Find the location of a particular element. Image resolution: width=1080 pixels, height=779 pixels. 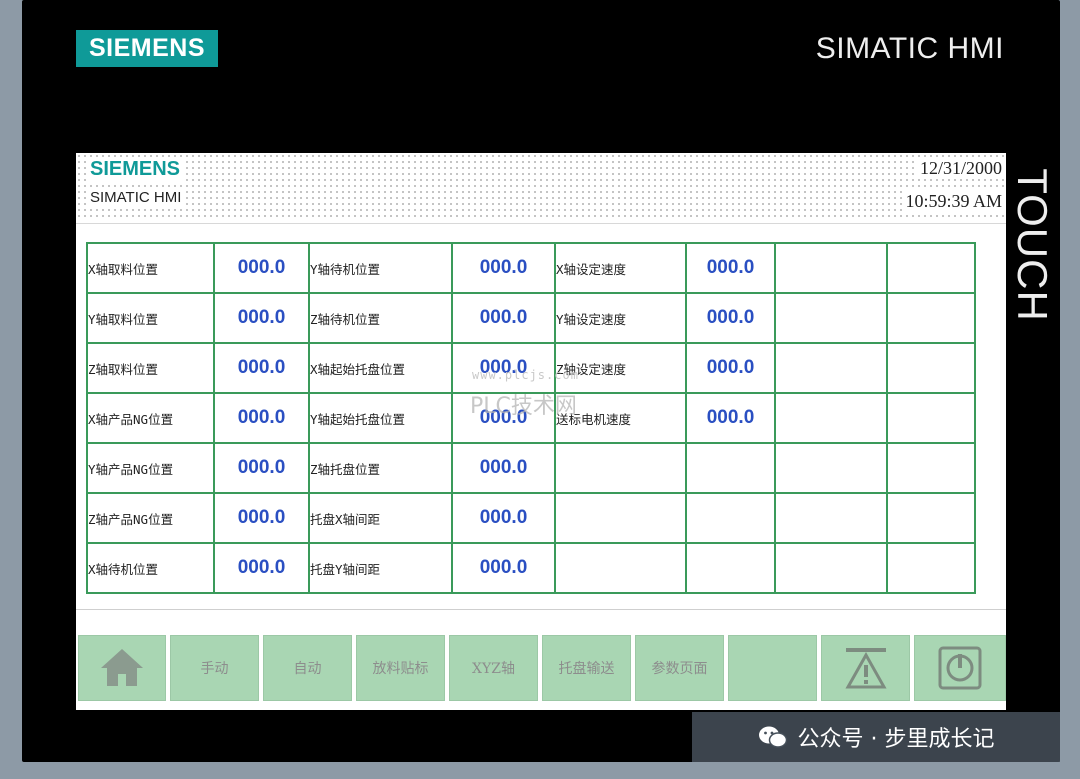

table-row: Y轴产品NG位置 000.0 Z轴托盘位置 000.0 is located at coordinates (531, 468).